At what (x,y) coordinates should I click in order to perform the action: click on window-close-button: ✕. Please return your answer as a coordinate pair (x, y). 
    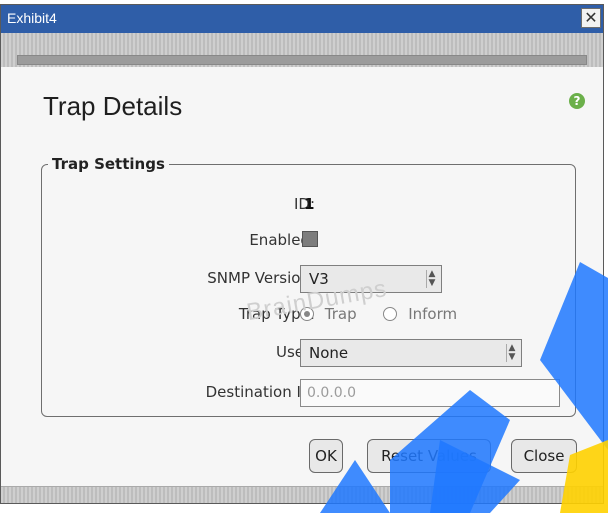
    Looking at the image, I should click on (591, 18).